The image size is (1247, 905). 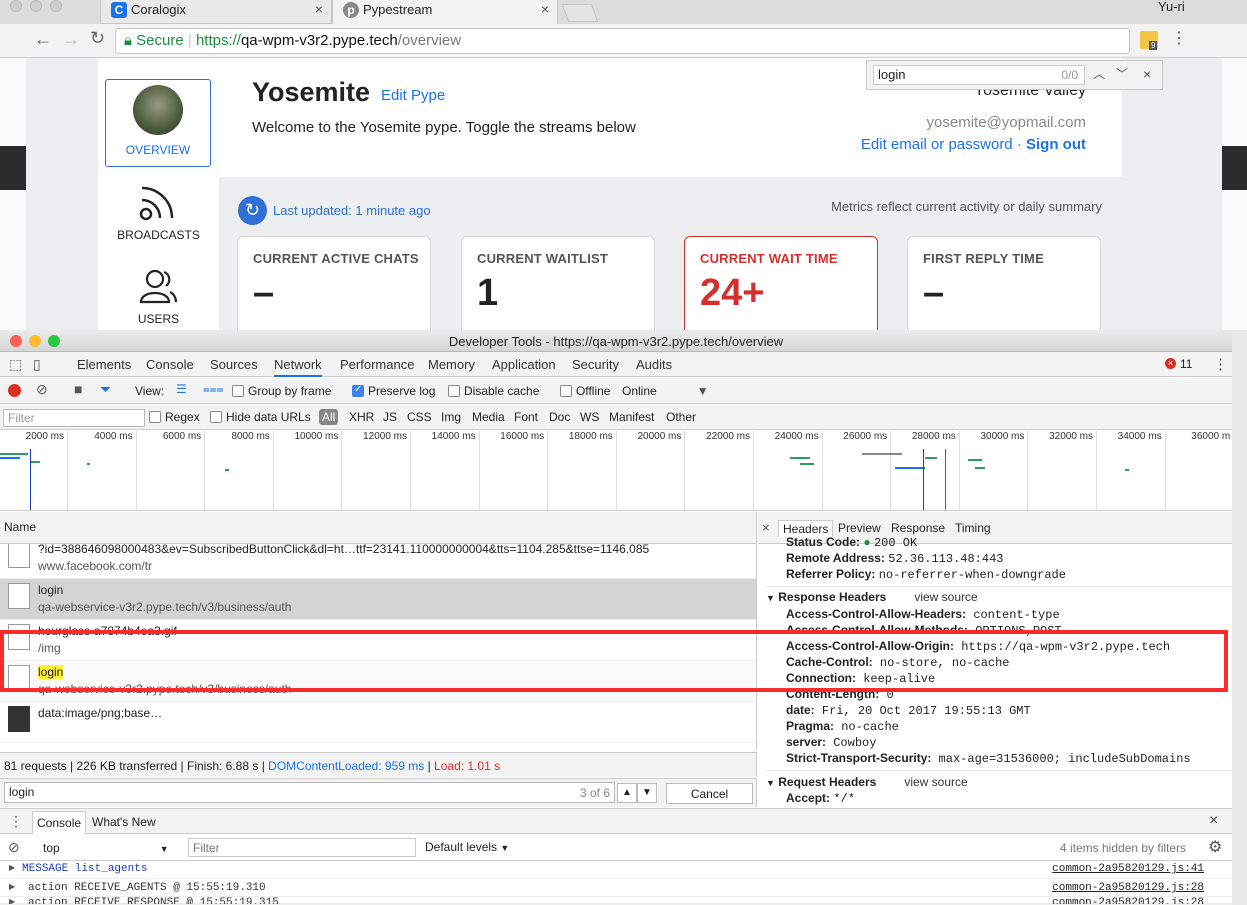 I want to click on name-column-header: Name, so click(x=20, y=527).